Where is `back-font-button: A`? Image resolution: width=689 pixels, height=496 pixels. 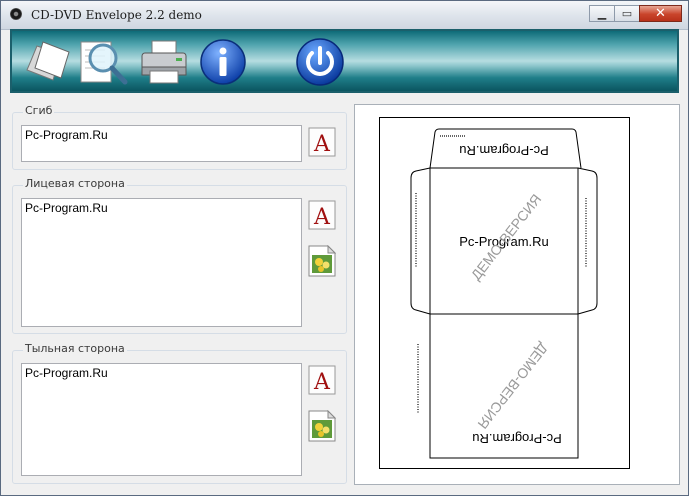 back-font-button: A is located at coordinates (322, 380).